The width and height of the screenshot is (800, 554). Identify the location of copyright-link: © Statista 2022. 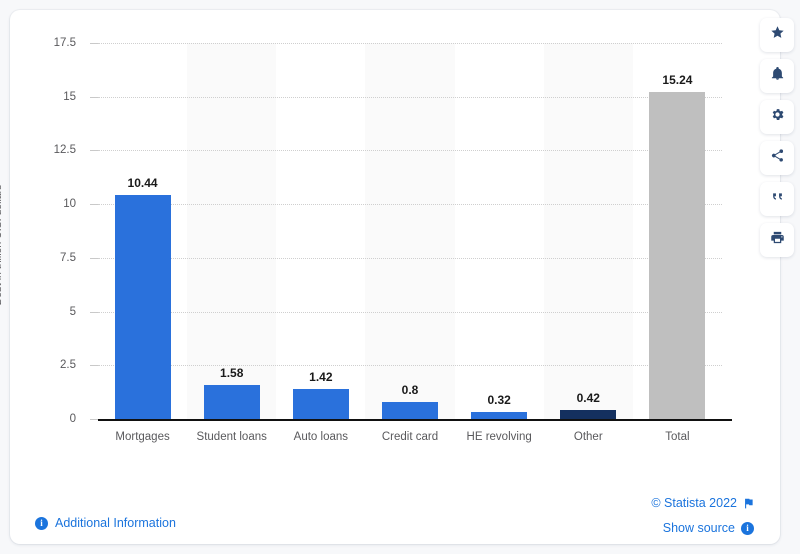
(702, 503).